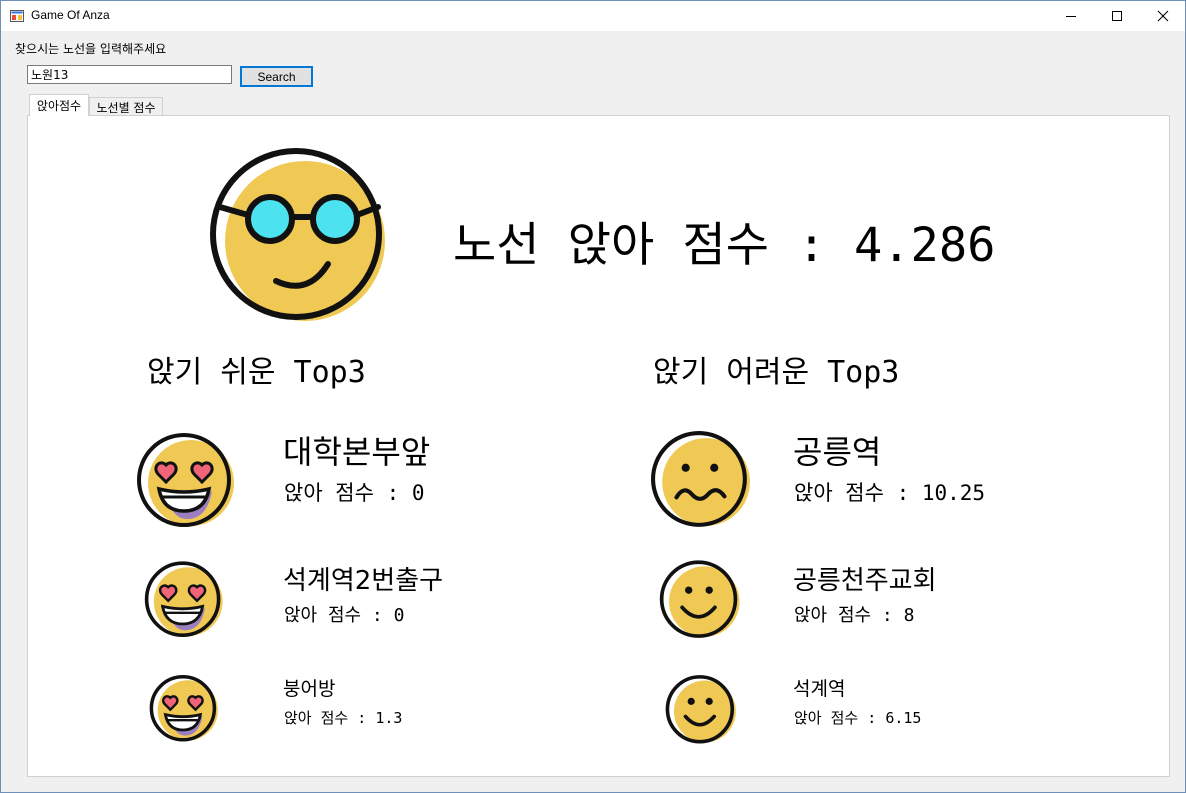 The image size is (1186, 793). I want to click on hard-station-score-3: 앉아 점수 : 6.15, so click(858, 718).